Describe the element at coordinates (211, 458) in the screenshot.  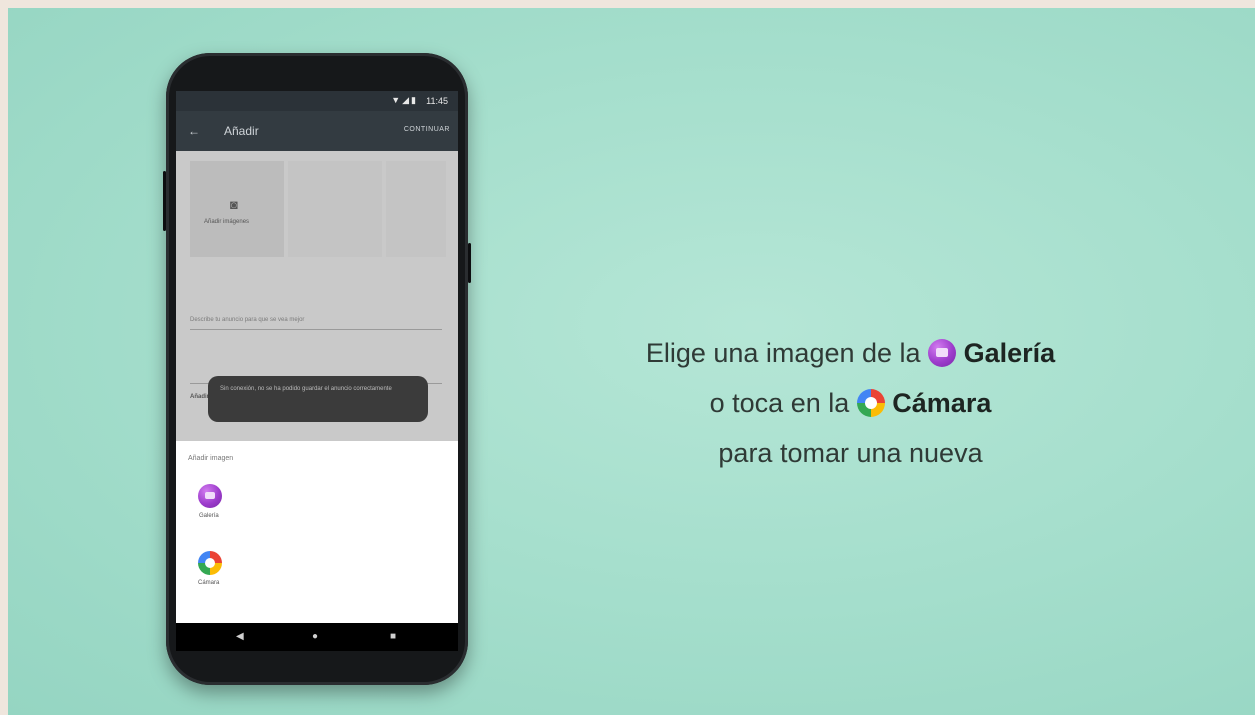
I see `sheet-heading: Añadir imagen` at that location.